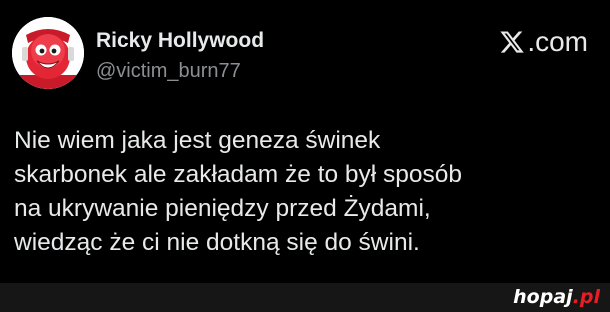 The height and width of the screenshot is (312, 610). I want to click on watermark: hopaj.pl, so click(556, 297).